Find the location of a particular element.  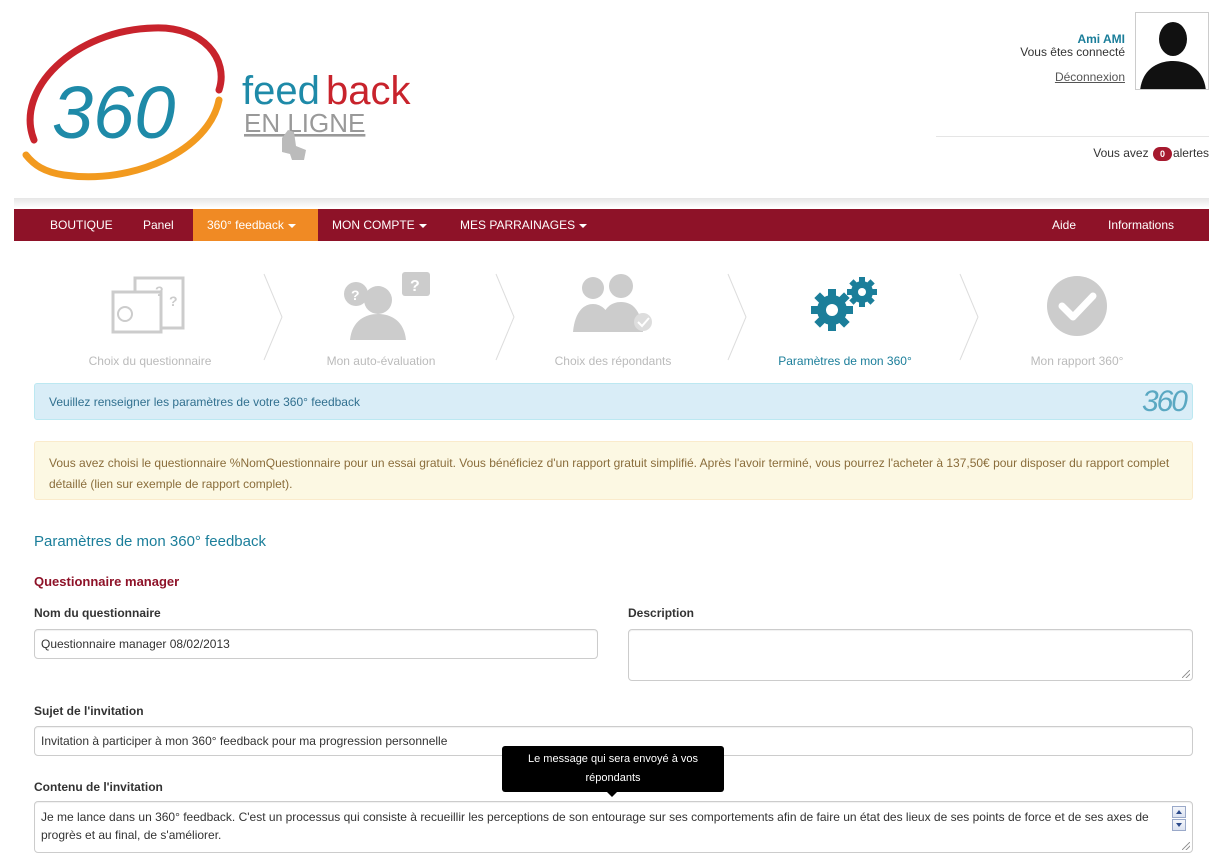

logo-feed: feed is located at coordinates (281, 91).